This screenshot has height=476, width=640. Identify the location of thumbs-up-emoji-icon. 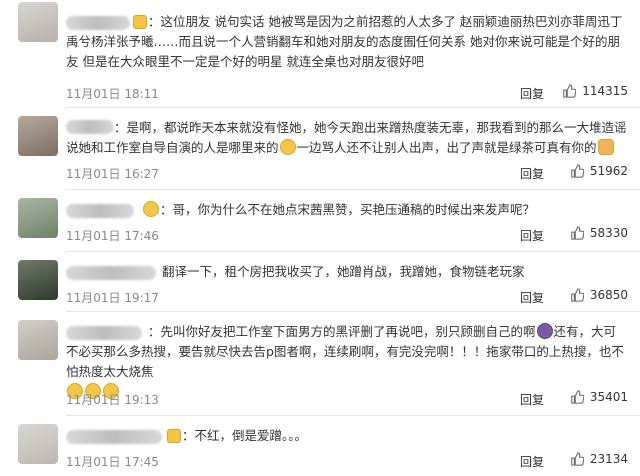
(605, 147).